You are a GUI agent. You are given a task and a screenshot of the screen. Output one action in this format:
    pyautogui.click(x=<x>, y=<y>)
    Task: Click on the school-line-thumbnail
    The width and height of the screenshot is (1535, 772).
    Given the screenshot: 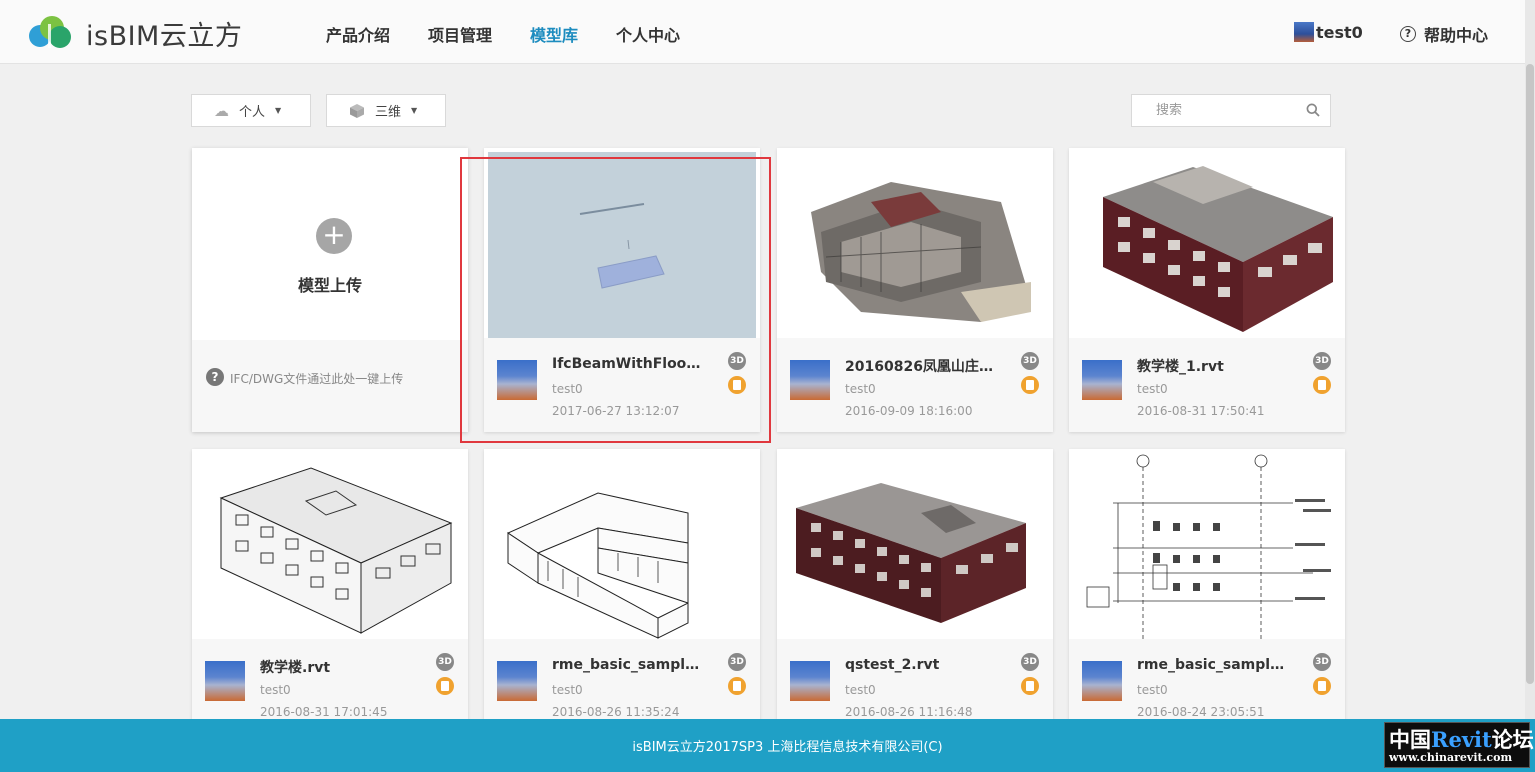 What is the action you would take?
    pyautogui.click(x=336, y=550)
    